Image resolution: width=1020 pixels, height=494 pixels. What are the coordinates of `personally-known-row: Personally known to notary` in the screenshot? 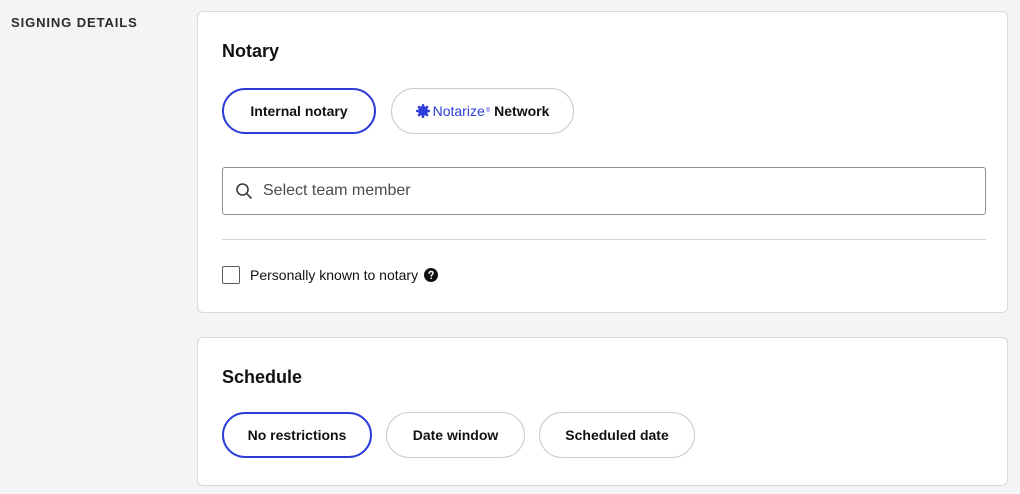 It's located at (330, 275).